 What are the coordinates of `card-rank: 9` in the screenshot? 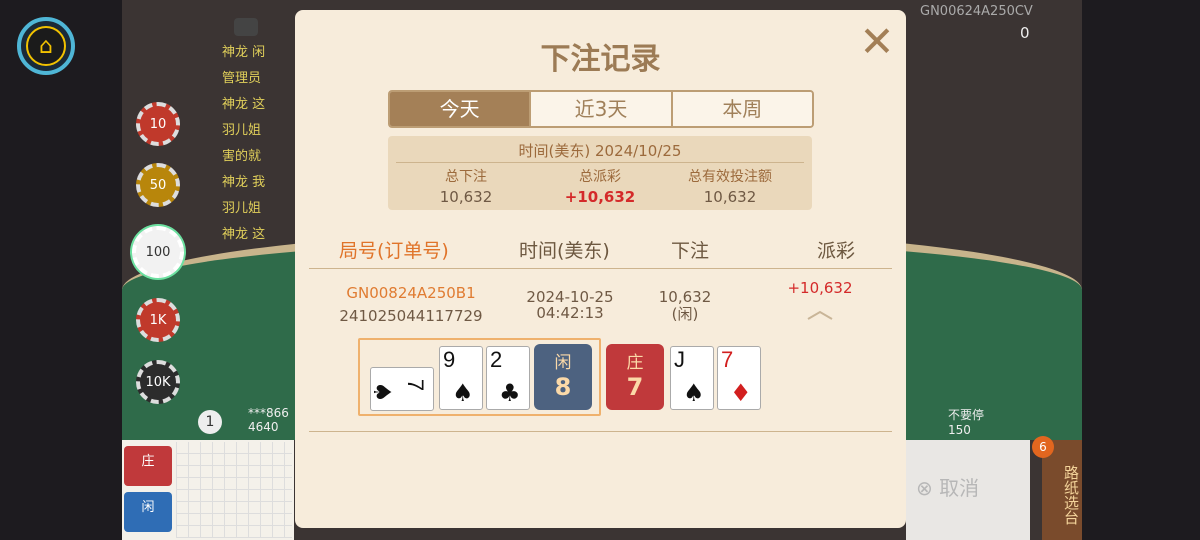 It's located at (449, 359).